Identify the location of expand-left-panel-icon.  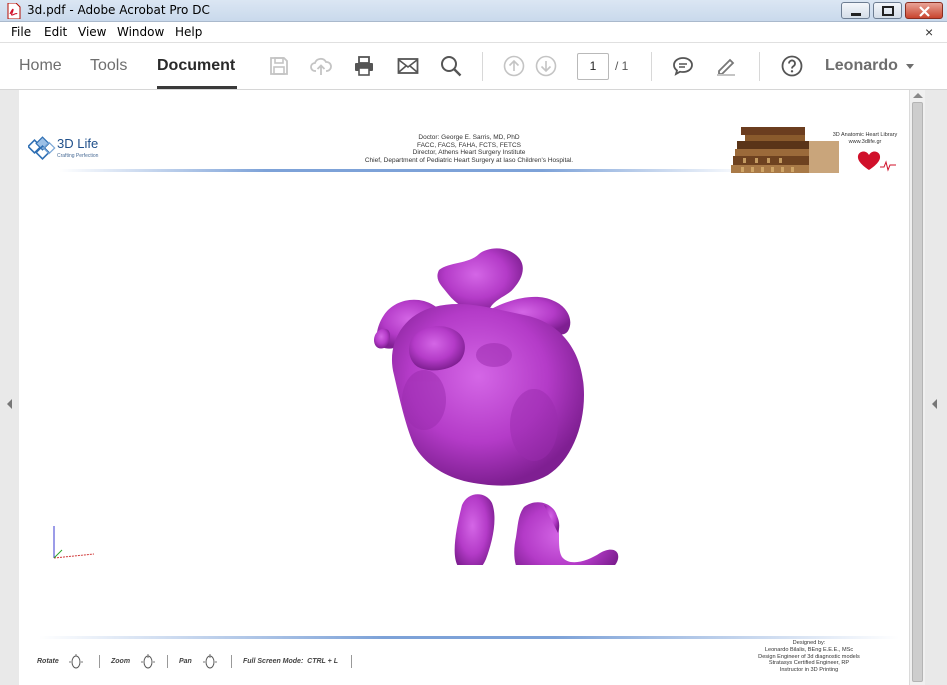
(9, 404).